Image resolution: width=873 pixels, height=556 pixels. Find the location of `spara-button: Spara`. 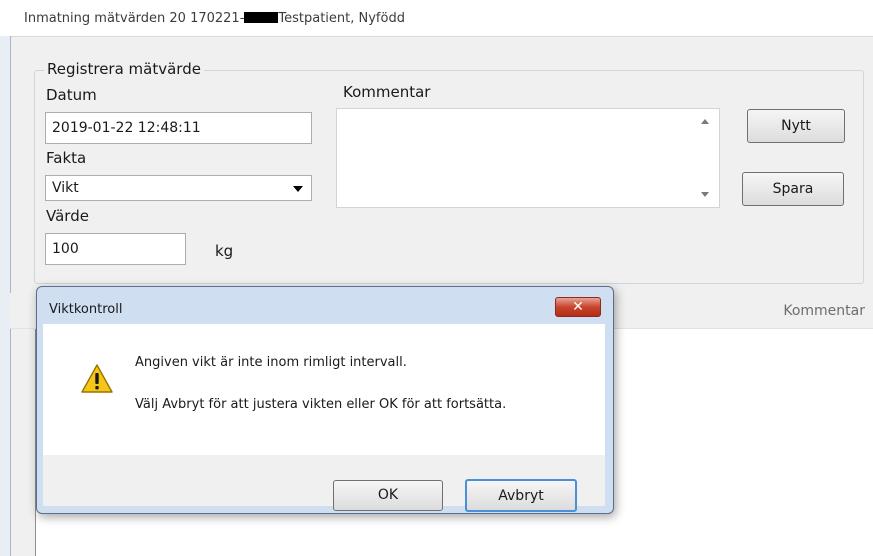

spara-button: Spara is located at coordinates (793, 189).